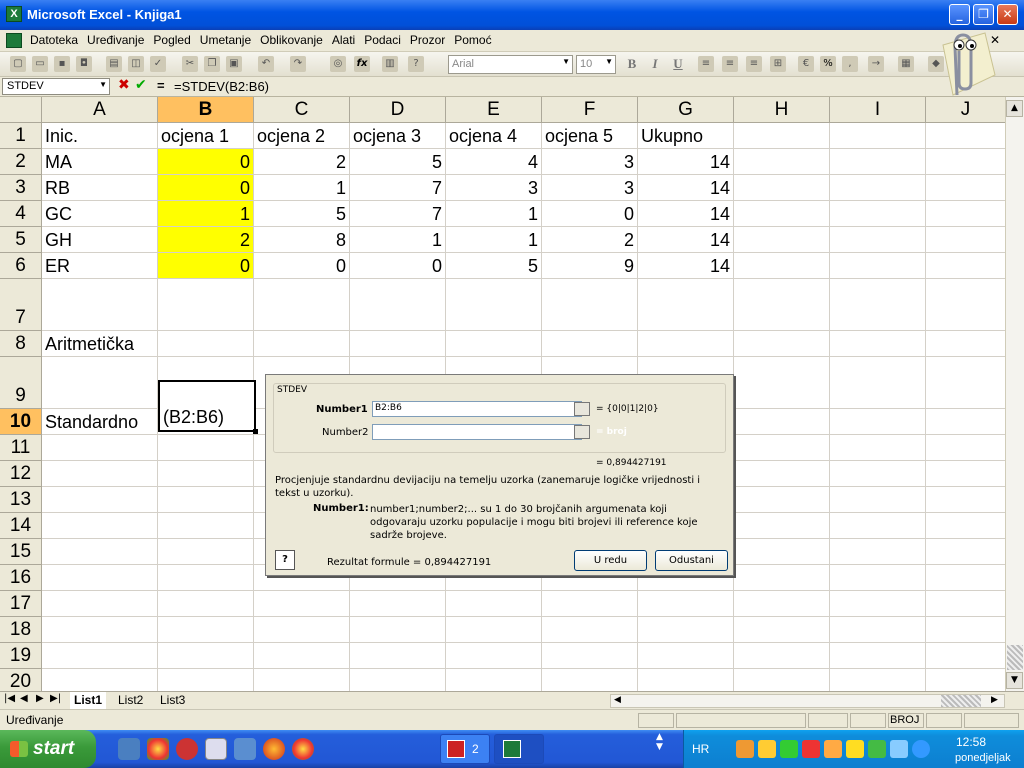  What do you see at coordinates (493, 187) in the screenshot?
I see `cell-e3: 3` at bounding box center [493, 187].